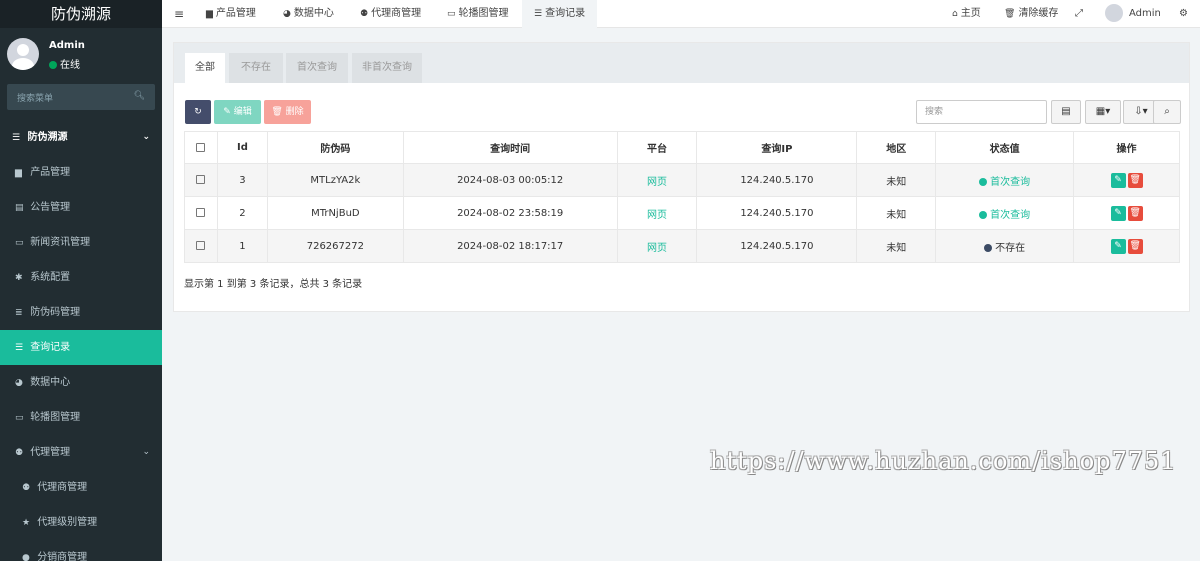 The height and width of the screenshot is (561, 1200). What do you see at coordinates (62, 487) in the screenshot?
I see `sidebar-item-label: 代理商管理` at bounding box center [62, 487].